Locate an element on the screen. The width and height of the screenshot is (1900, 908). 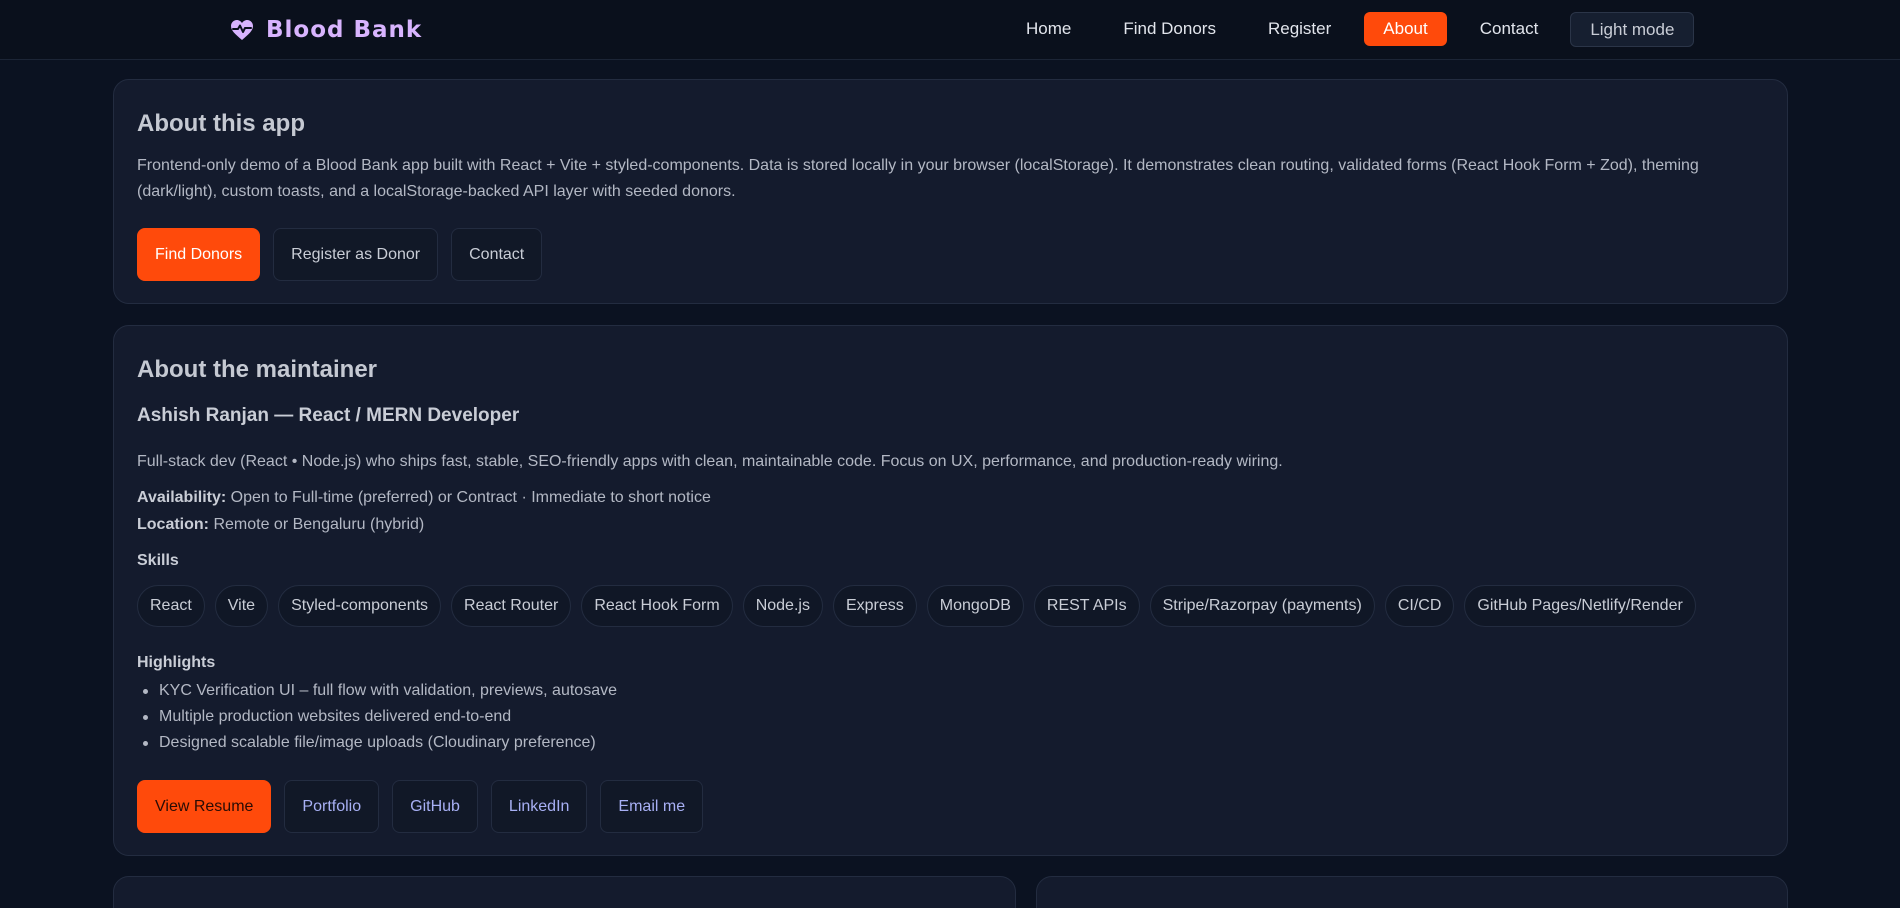
skill-chip: CI/CD is located at coordinates (1419, 606).